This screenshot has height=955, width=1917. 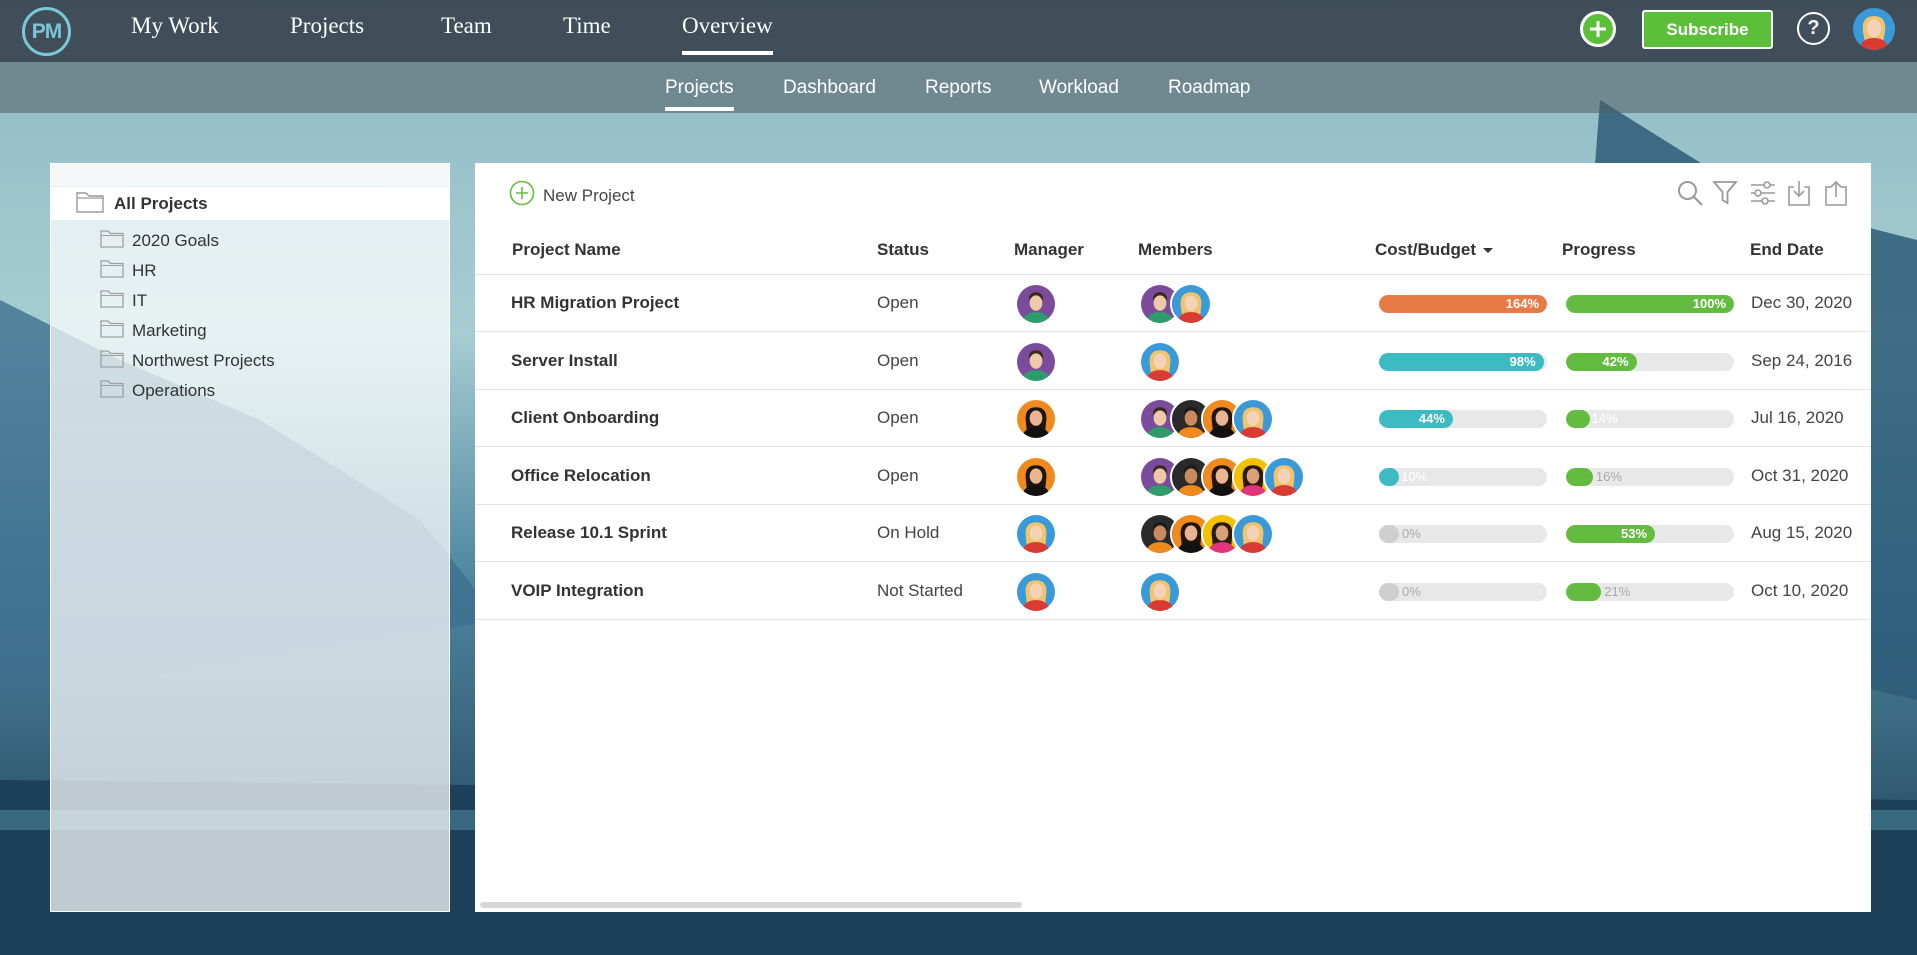 I want to click on progress-bar: 21%, so click(x=1650, y=591).